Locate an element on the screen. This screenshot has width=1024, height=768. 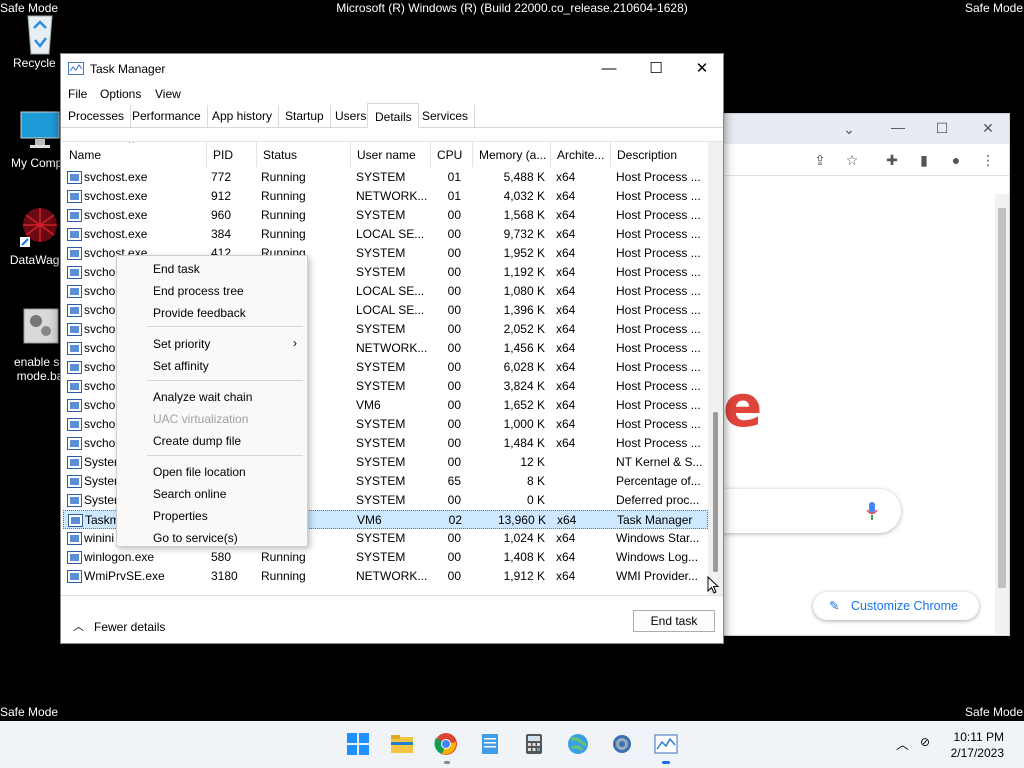
cell-pid: 912 is located at coordinates (221, 196).